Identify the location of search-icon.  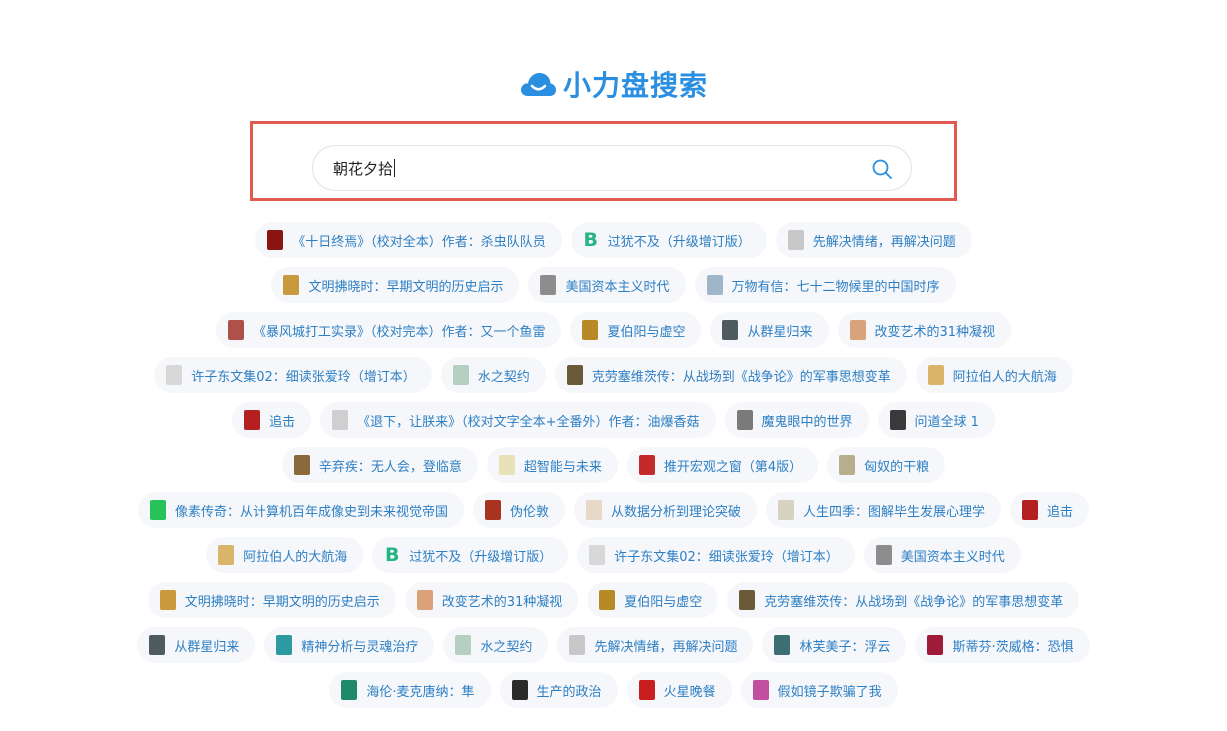
(882, 169).